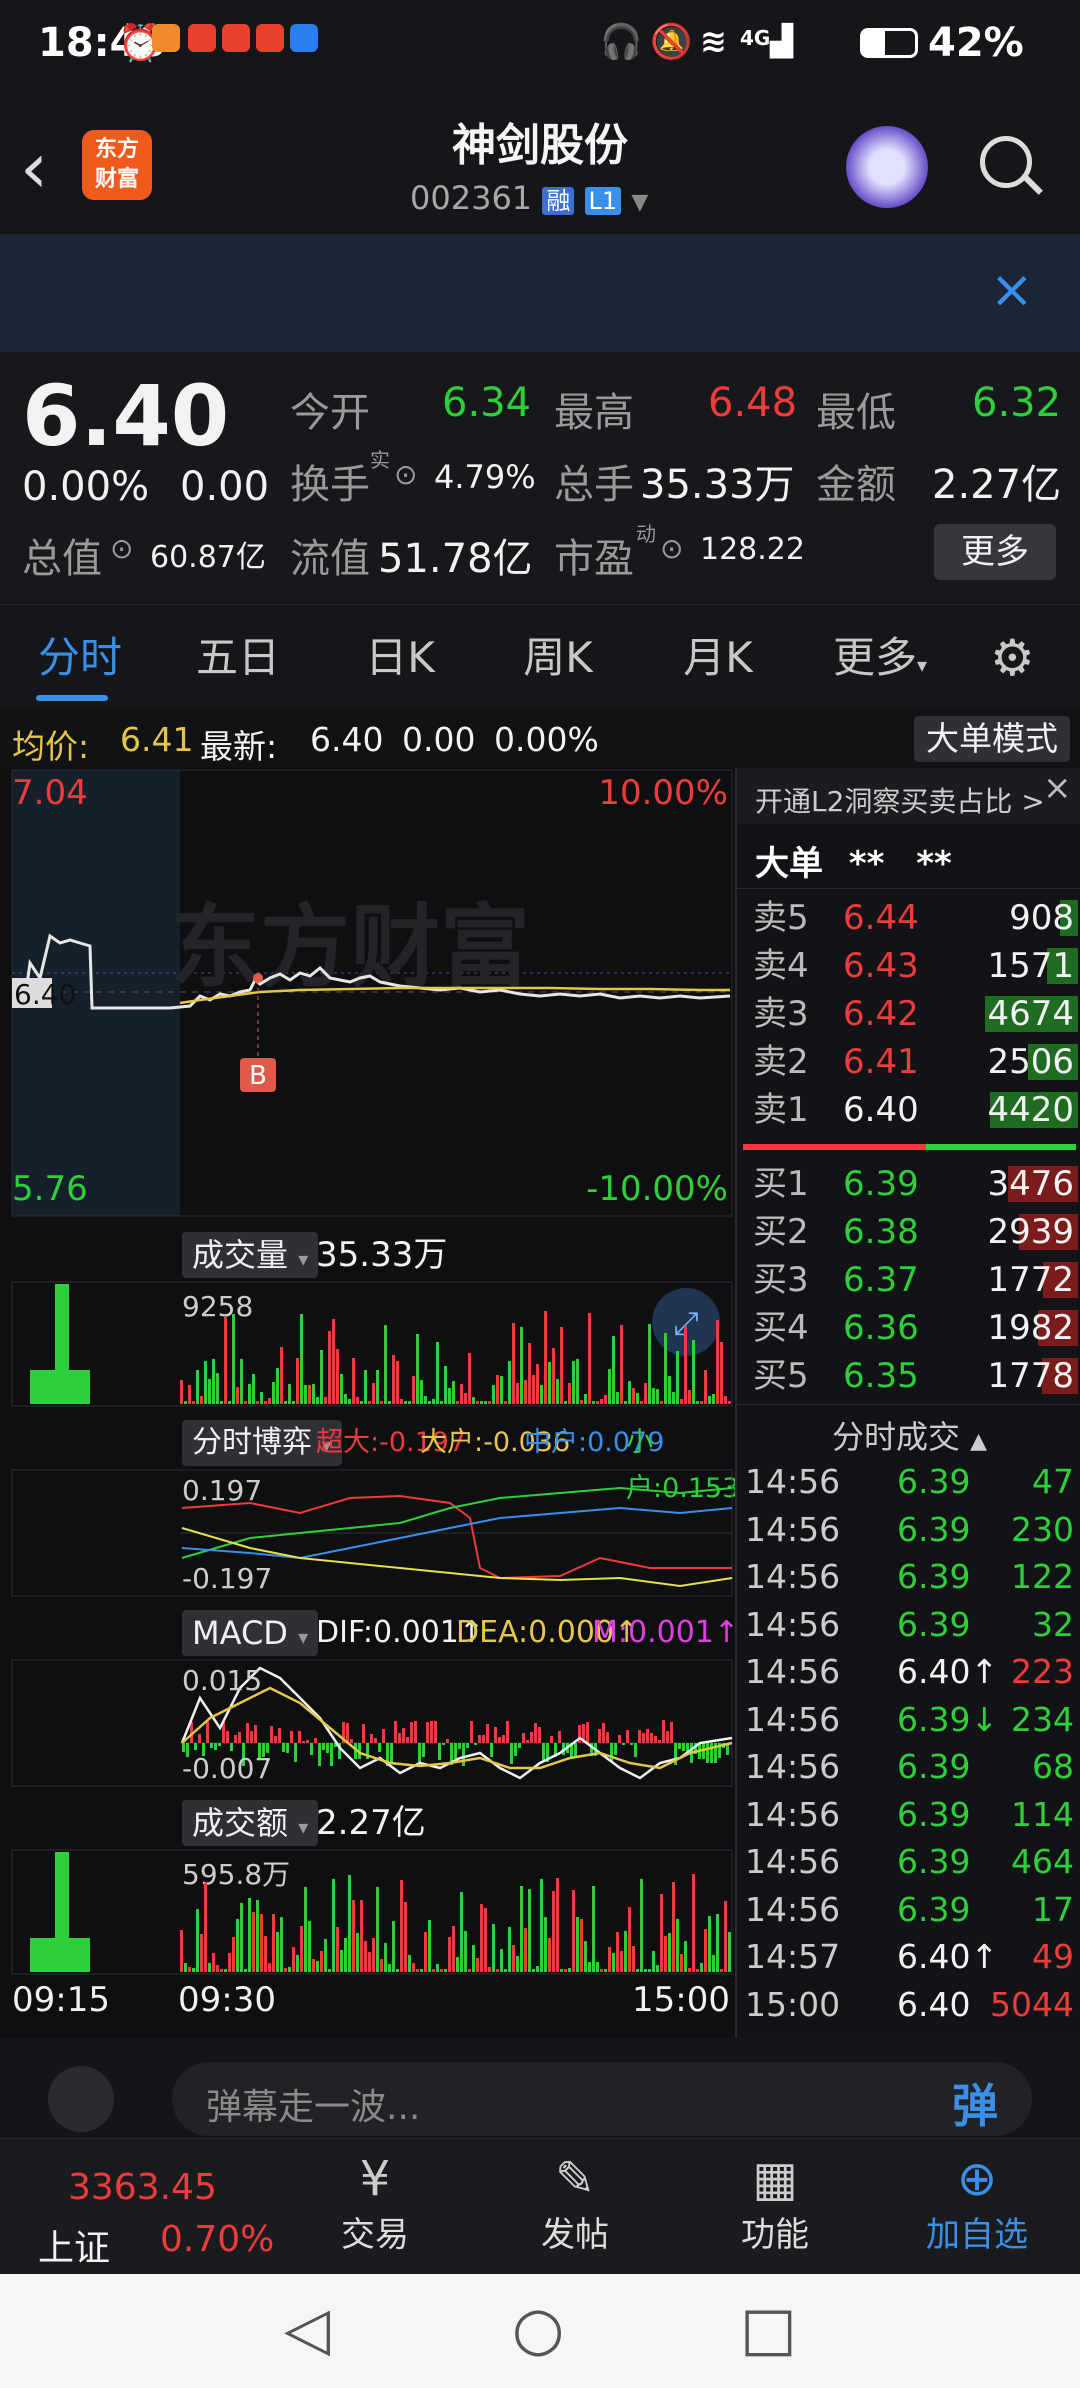  What do you see at coordinates (881, 966) in the screenshot?
I see `ask-price: 6.43` at bounding box center [881, 966].